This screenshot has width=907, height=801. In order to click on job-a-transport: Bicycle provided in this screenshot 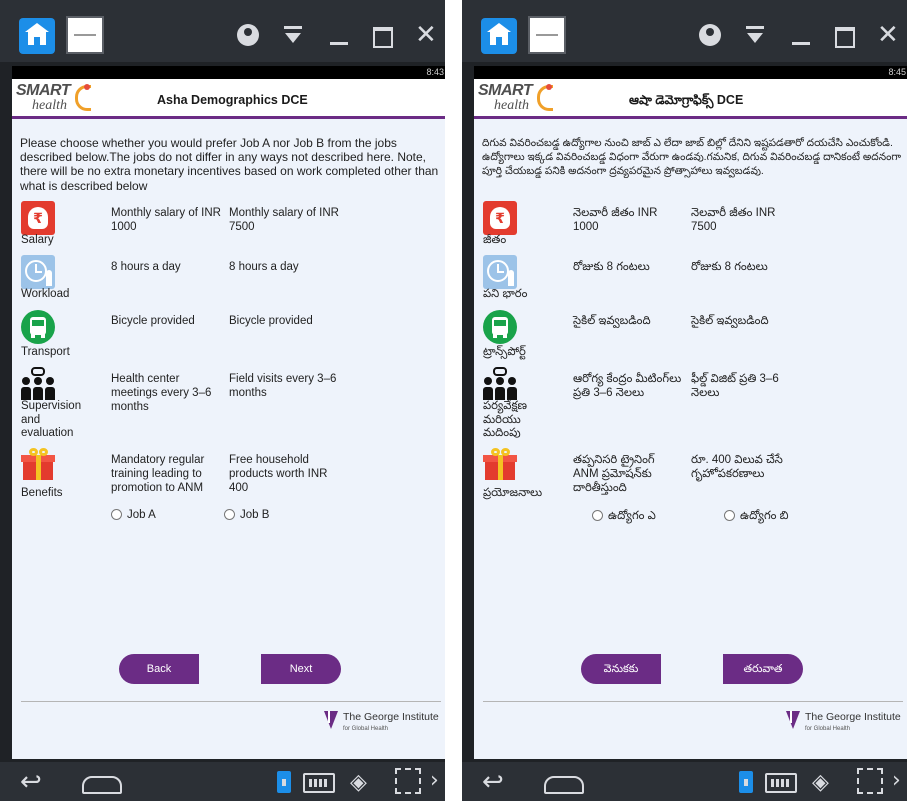, I will do `click(153, 321)`.